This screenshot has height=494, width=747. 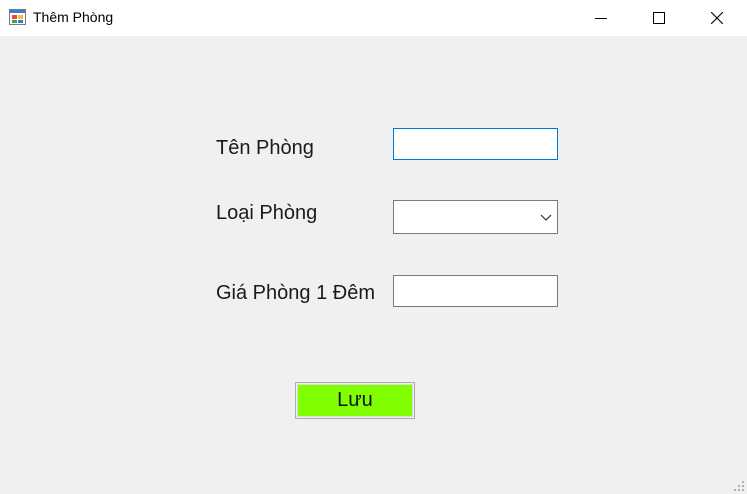 What do you see at coordinates (546, 217) in the screenshot?
I see `chevron-down-icon` at bounding box center [546, 217].